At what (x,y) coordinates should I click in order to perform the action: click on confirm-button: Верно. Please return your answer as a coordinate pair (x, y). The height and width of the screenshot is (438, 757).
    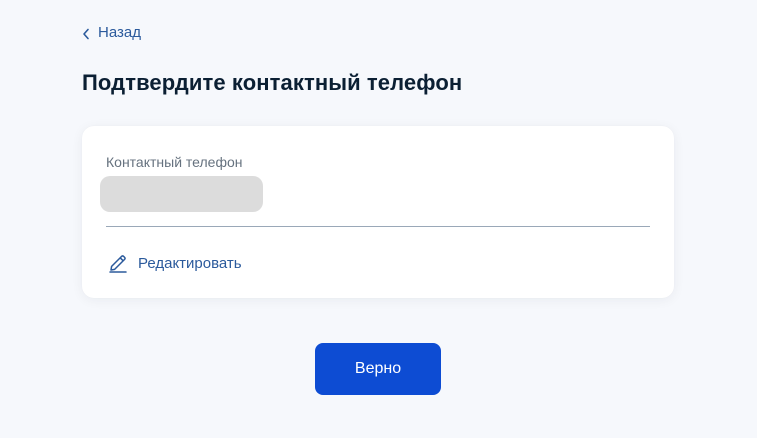
    Looking at the image, I should click on (378, 369).